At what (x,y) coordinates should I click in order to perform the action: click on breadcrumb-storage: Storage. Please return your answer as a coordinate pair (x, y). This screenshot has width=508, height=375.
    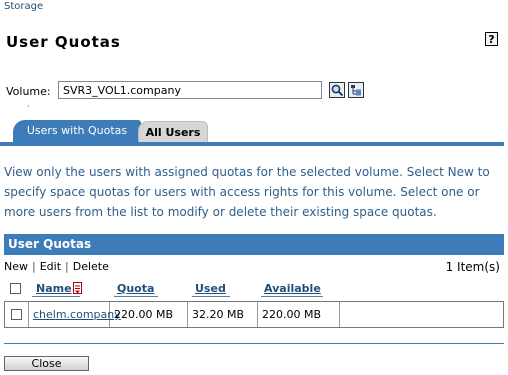
    Looking at the image, I should click on (23, 6).